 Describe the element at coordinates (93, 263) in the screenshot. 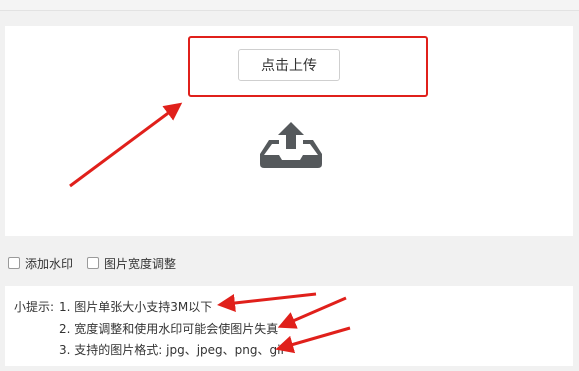

I see `resize-width-checkbox` at that location.